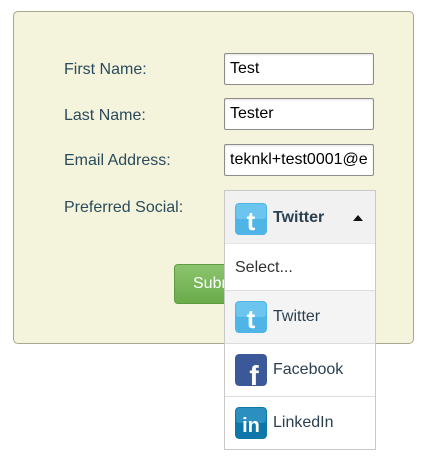 The width and height of the screenshot is (437, 466). What do you see at coordinates (303, 422) in the screenshot?
I see `option-label: LinkedIn` at bounding box center [303, 422].